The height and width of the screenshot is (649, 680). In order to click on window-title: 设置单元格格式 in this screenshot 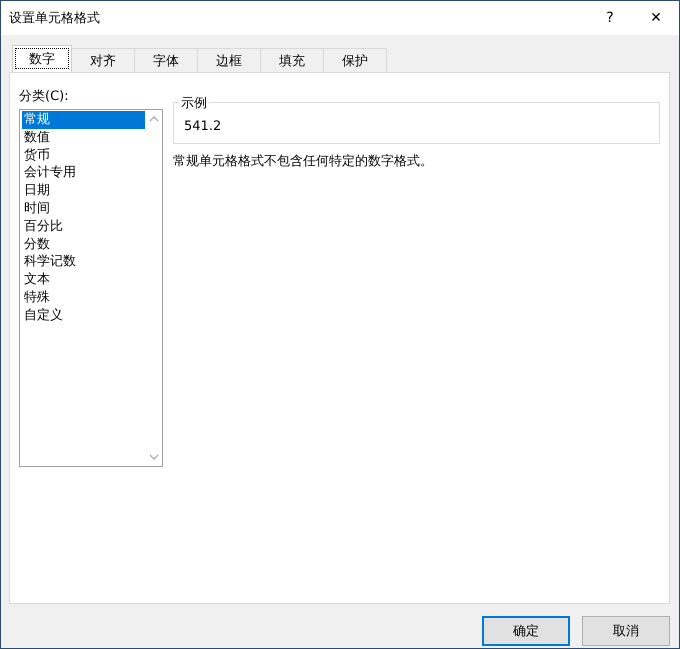, I will do `click(55, 18)`.